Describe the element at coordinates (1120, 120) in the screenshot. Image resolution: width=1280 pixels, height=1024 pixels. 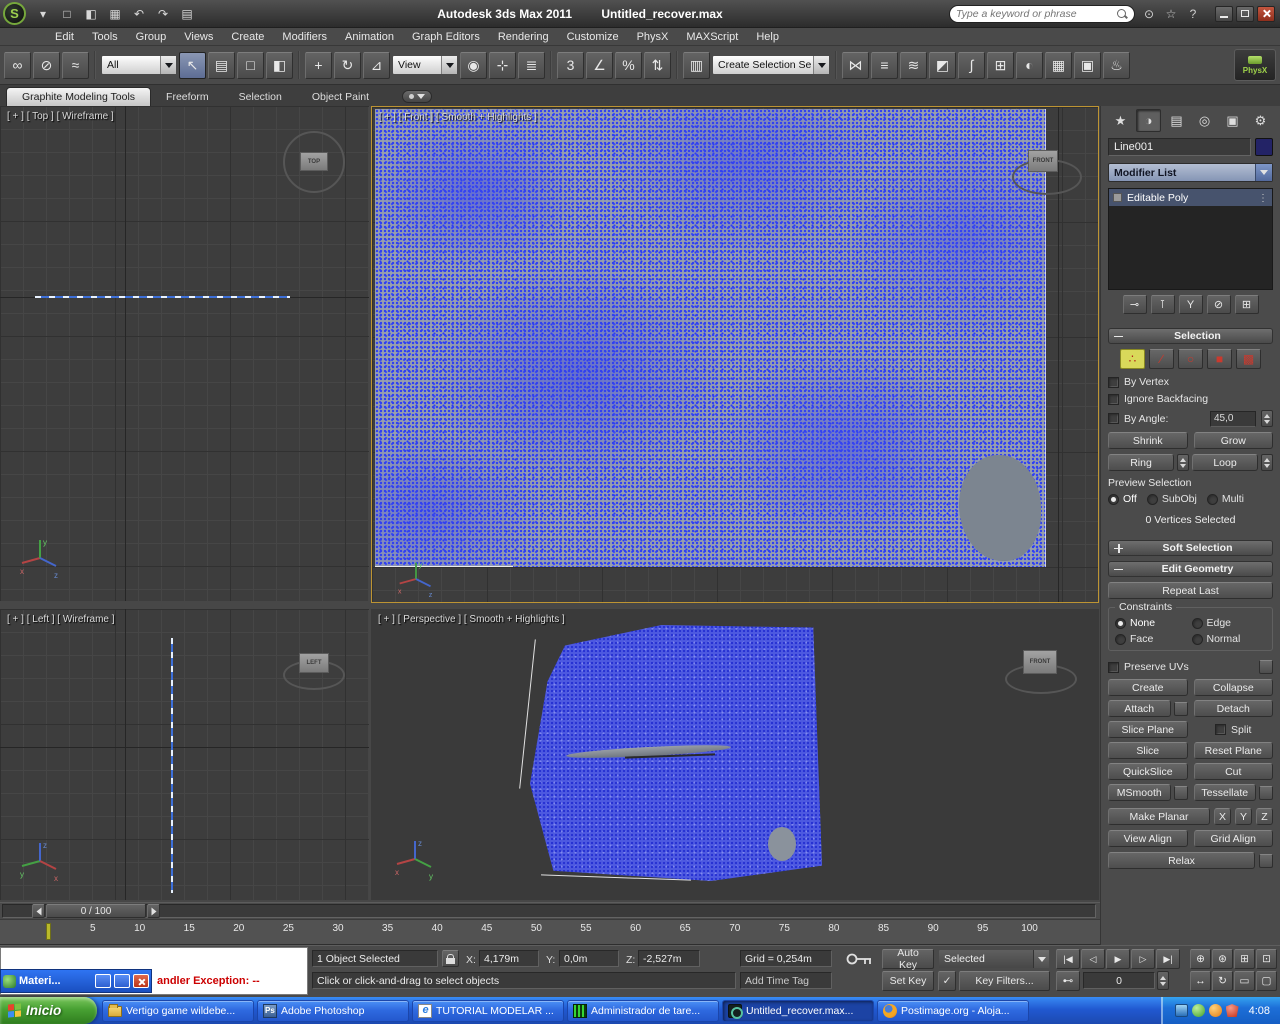
I see `create-tab: ★` at that location.